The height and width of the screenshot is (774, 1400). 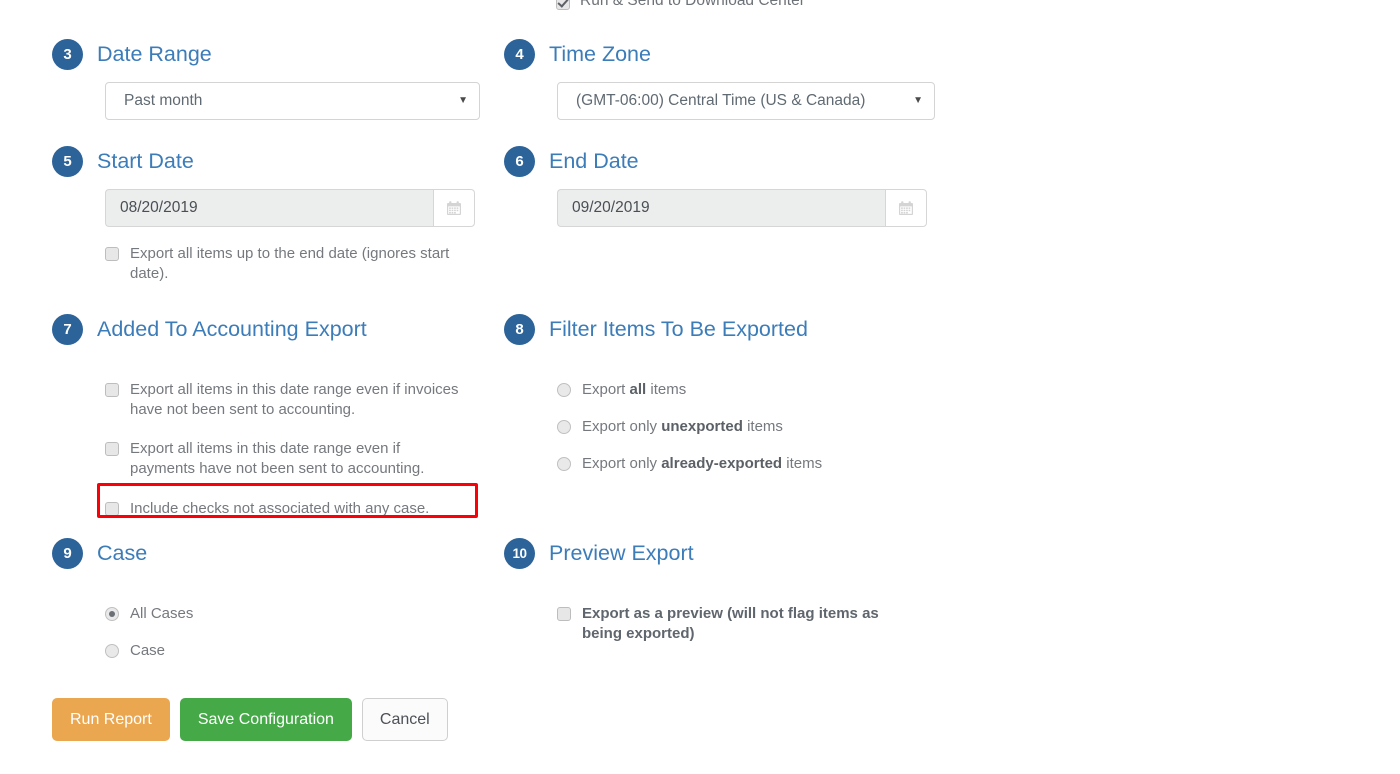 What do you see at coordinates (682, 426) in the screenshot?
I see `filter-unexported-label: Export only unexported items` at bounding box center [682, 426].